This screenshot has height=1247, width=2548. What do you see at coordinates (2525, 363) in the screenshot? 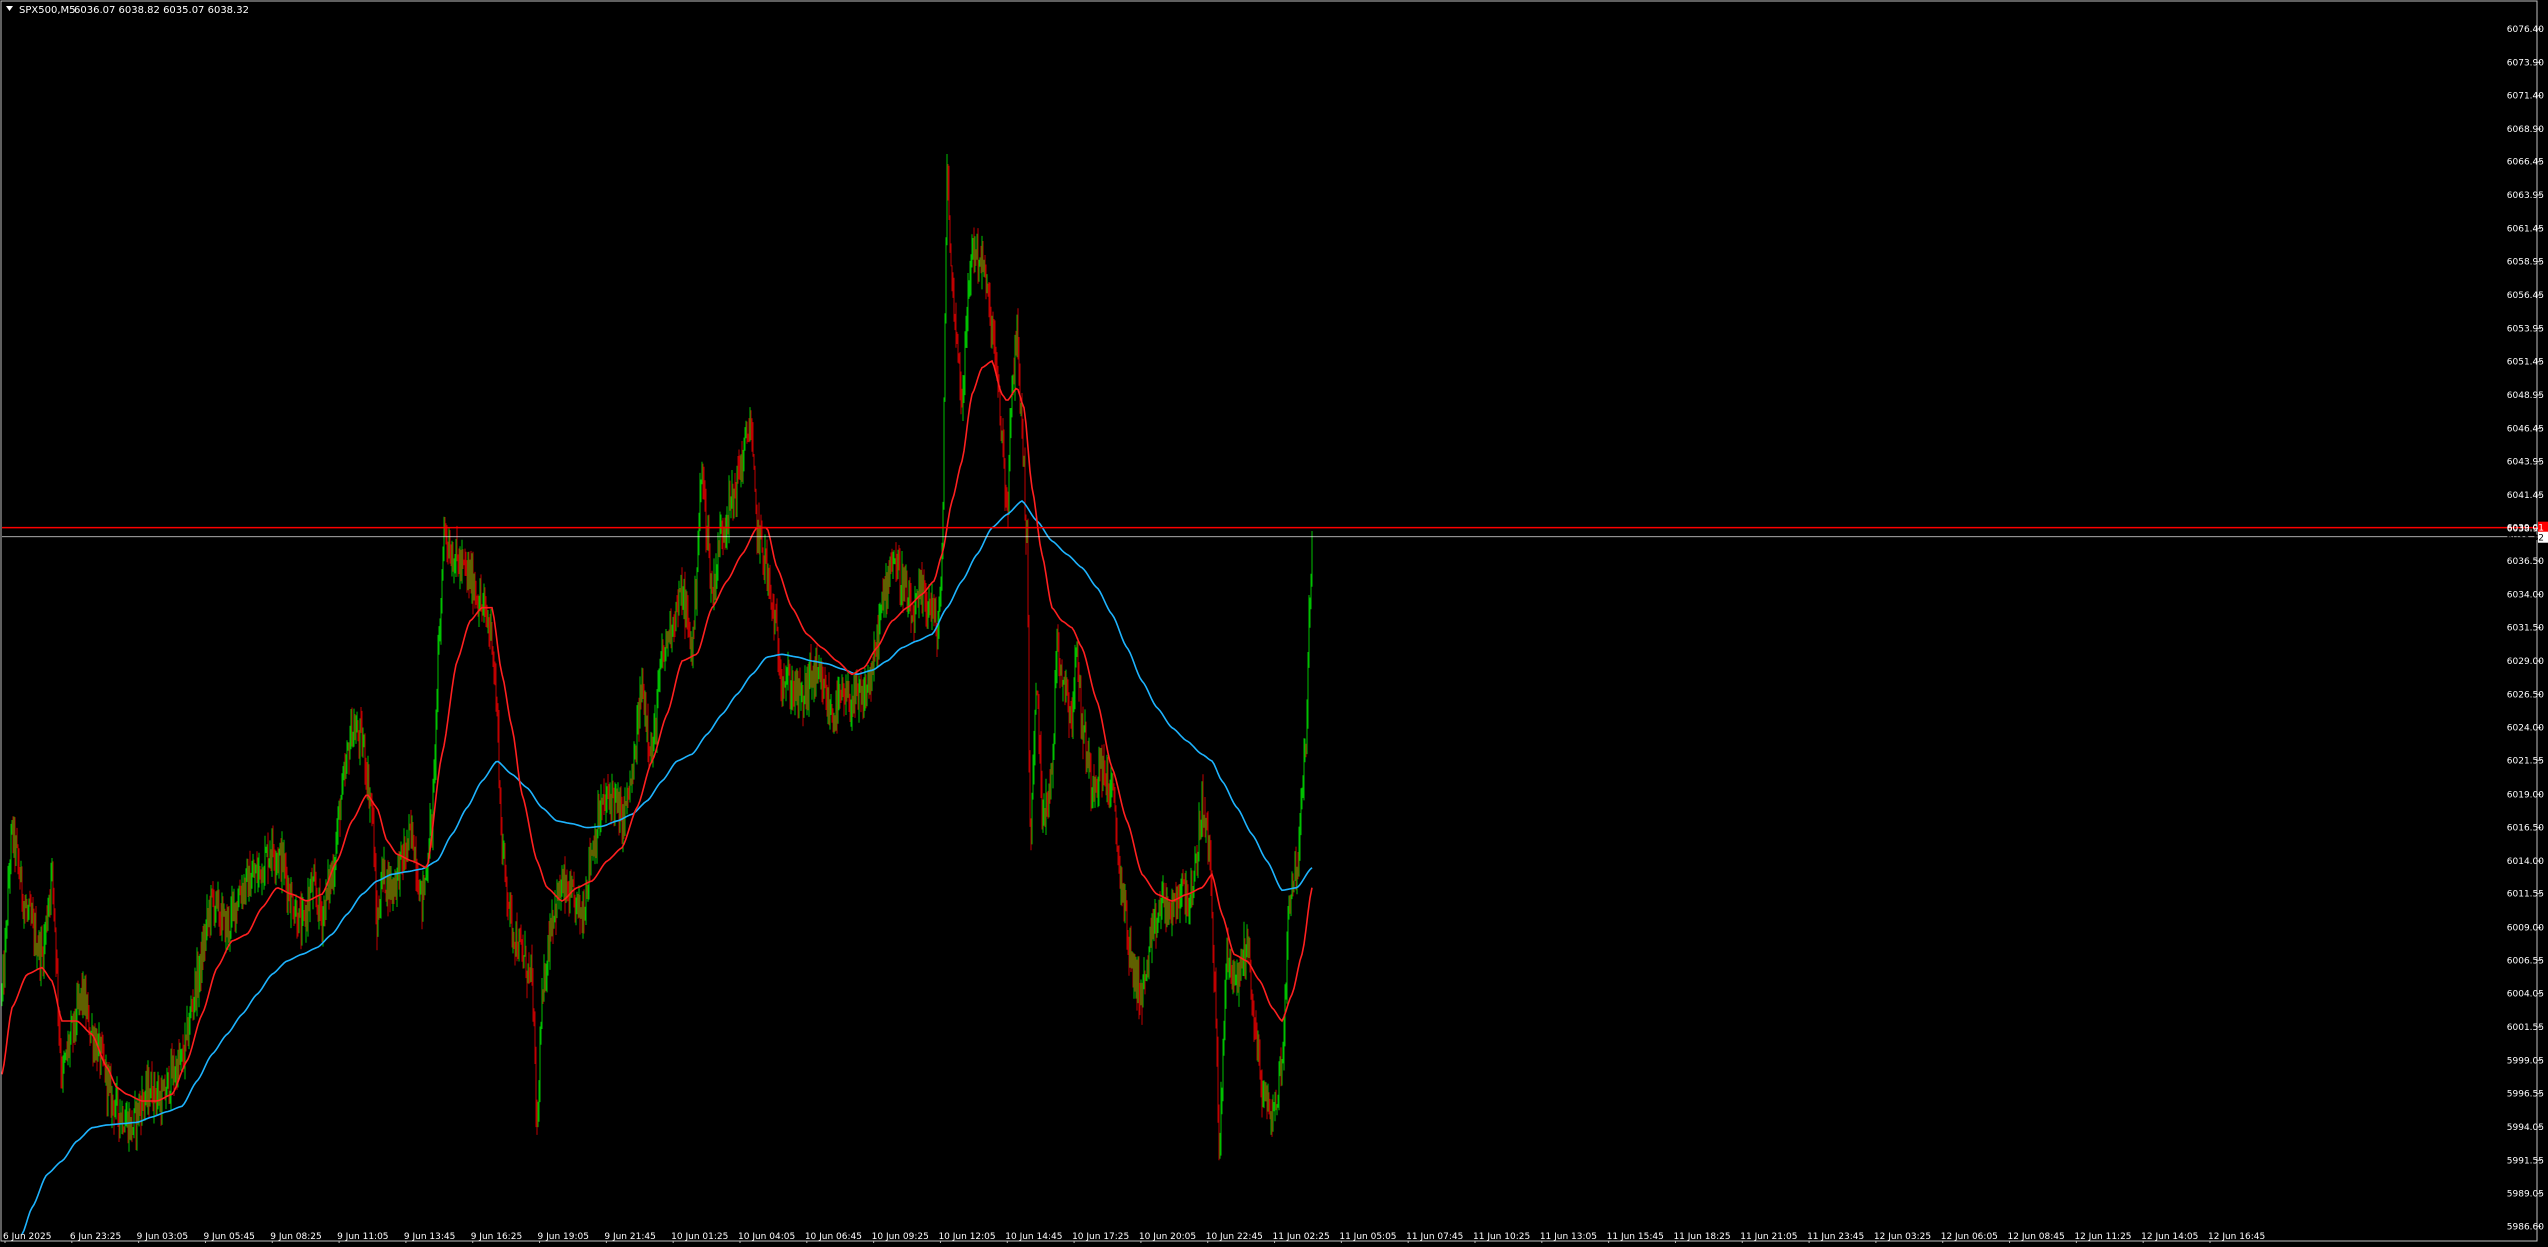
I see `price-tick-label: 6051.45` at bounding box center [2525, 363].